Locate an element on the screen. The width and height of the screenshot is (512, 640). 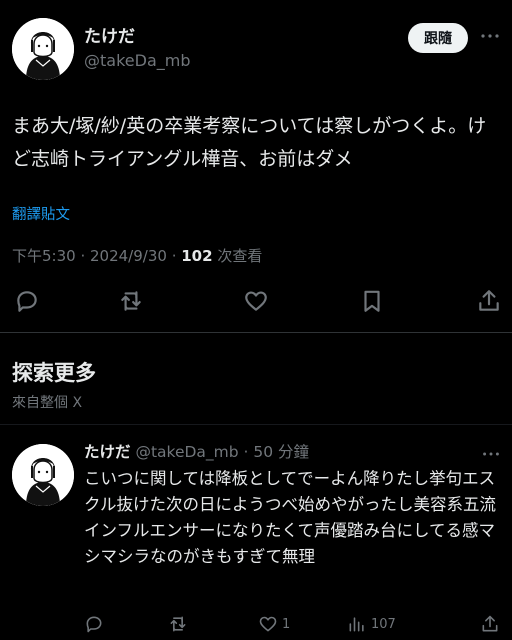
author-avatar is located at coordinates (43, 49).